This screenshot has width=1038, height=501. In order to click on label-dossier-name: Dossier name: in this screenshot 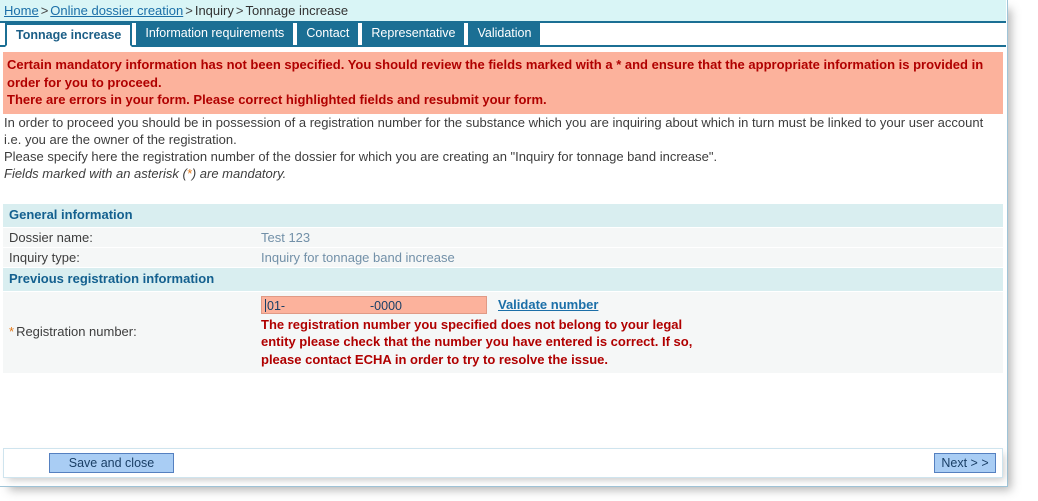, I will do `click(132, 237)`.